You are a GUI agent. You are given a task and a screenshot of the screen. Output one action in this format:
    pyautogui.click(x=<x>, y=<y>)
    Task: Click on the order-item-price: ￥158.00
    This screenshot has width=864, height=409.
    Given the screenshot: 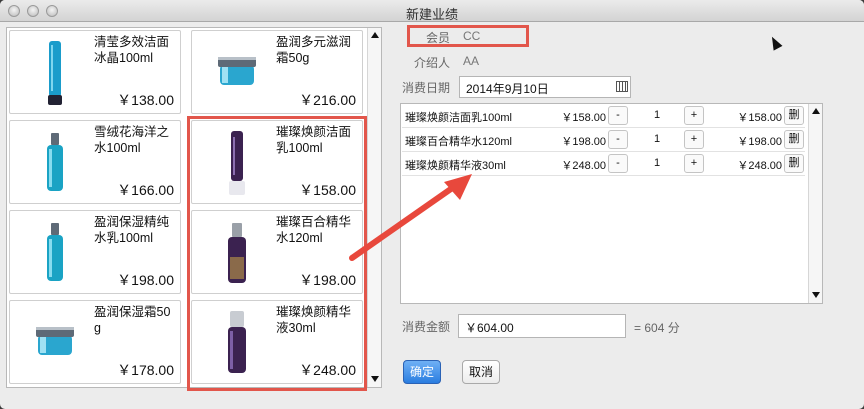 What is the action you would take?
    pyautogui.click(x=583, y=118)
    